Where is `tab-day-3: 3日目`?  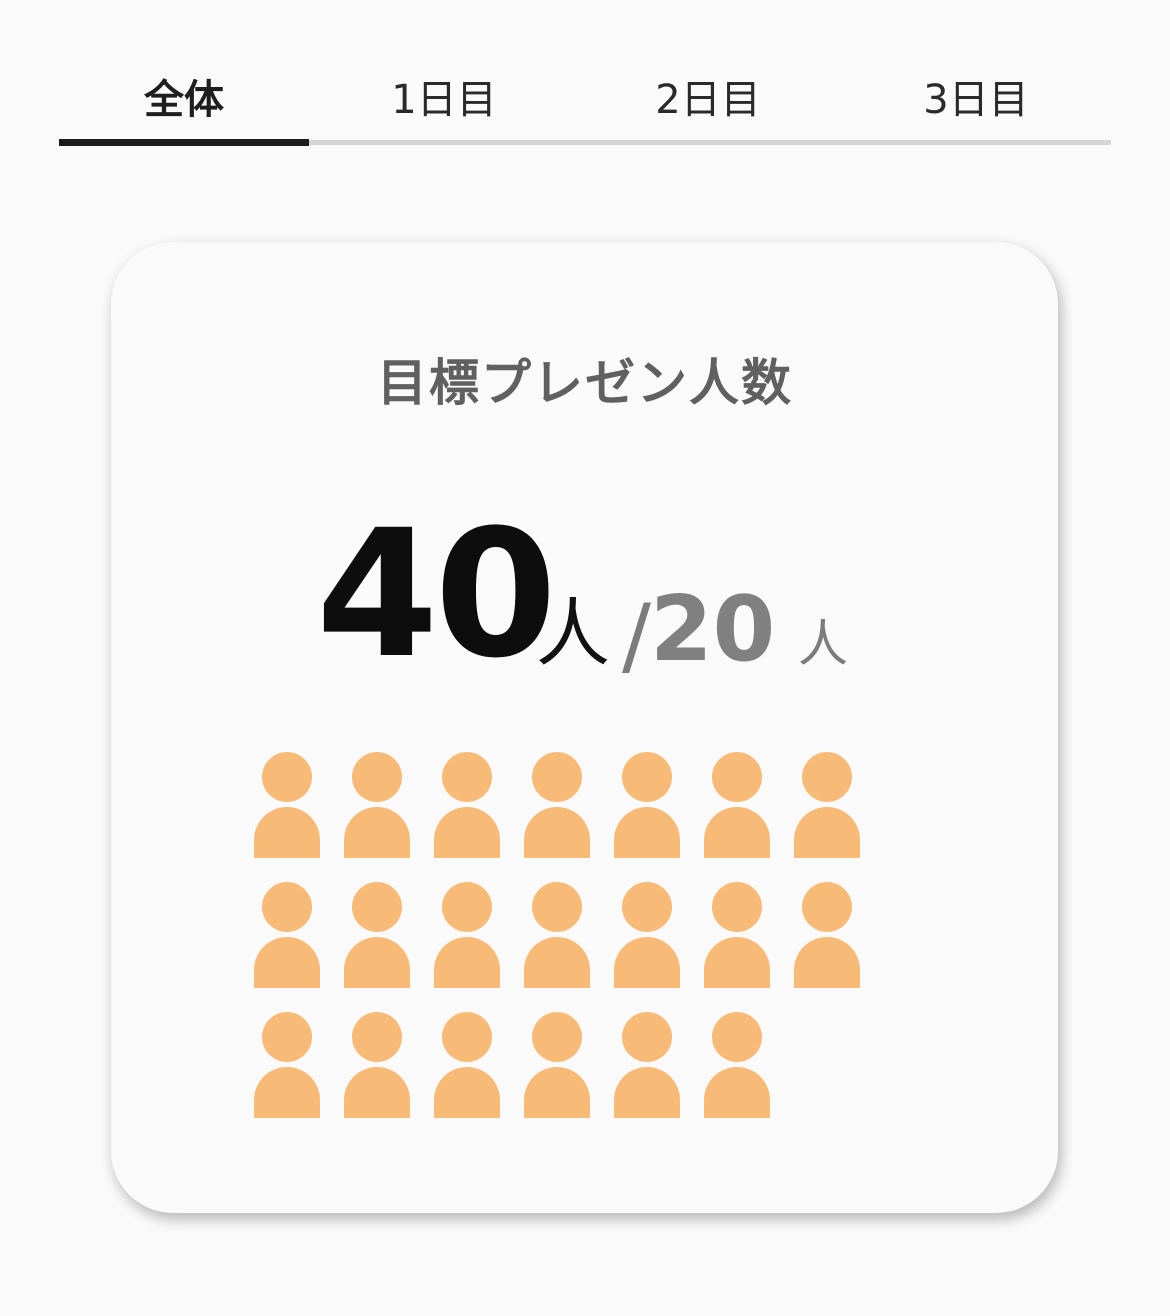
tab-day-3: 3日目 is located at coordinates (976, 100).